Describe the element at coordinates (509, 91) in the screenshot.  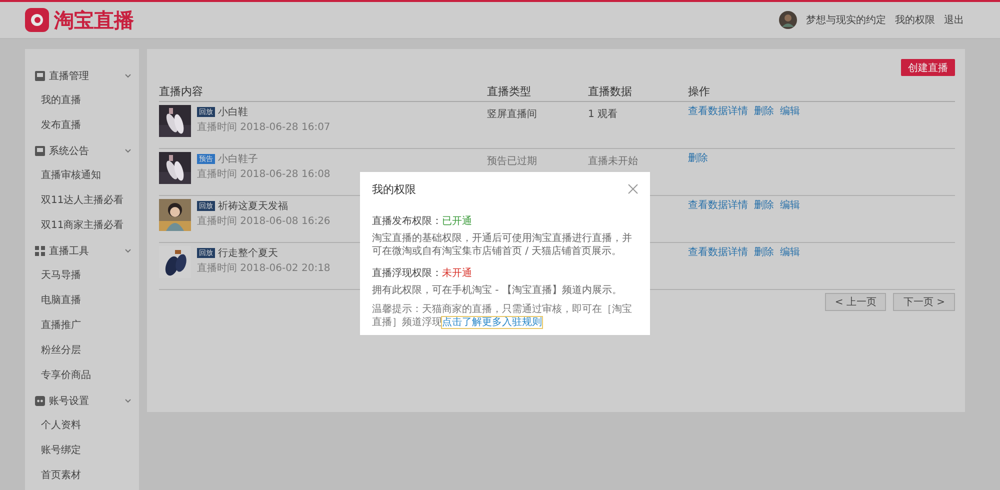
I see `column-header: 直播类型` at that location.